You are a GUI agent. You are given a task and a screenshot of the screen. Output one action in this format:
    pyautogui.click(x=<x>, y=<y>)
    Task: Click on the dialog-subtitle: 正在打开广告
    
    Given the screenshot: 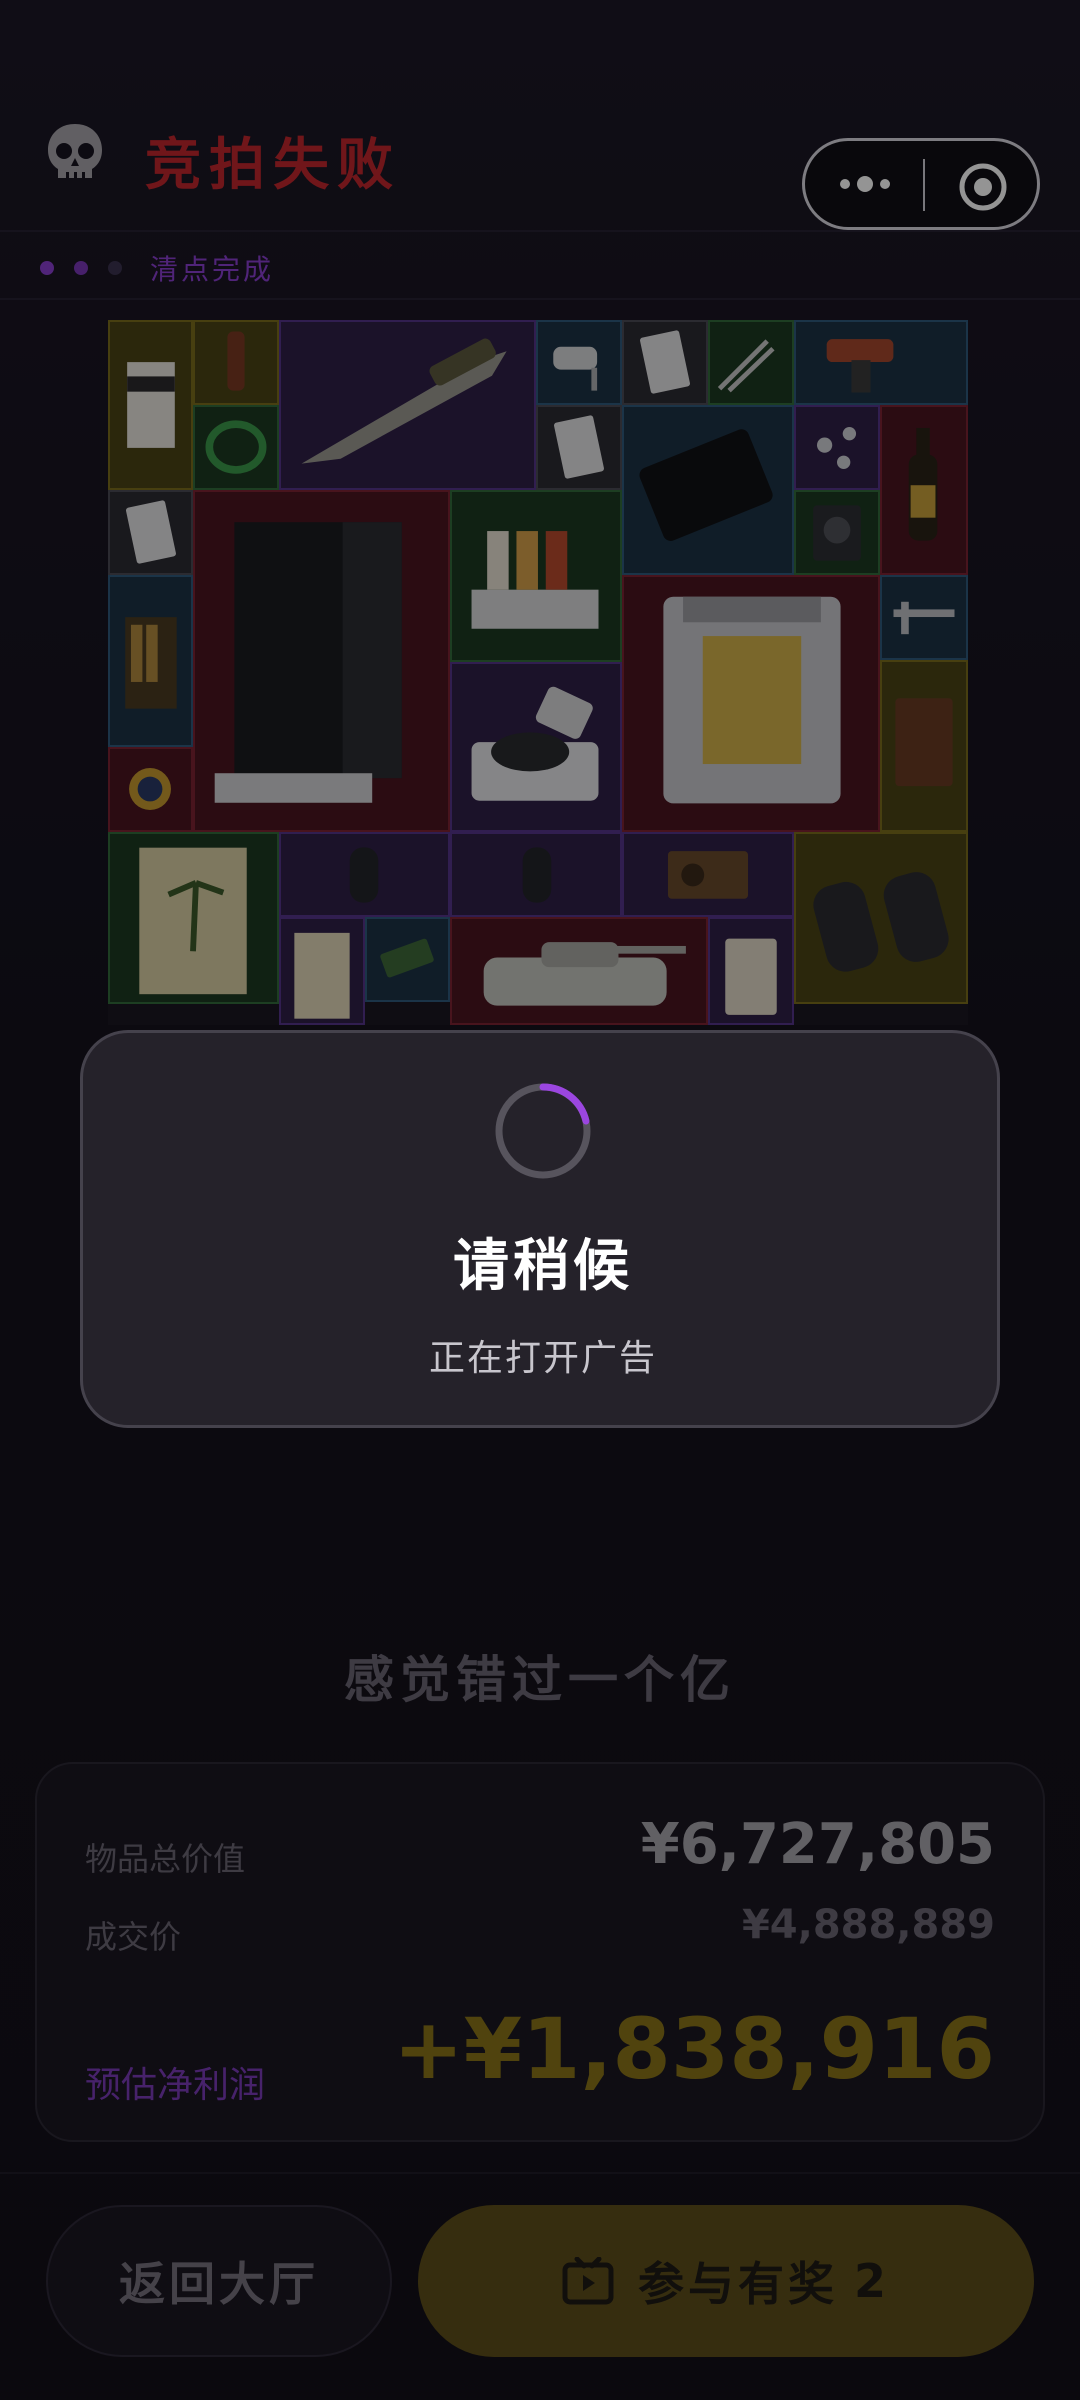 What is the action you would take?
    pyautogui.click(x=542, y=1358)
    